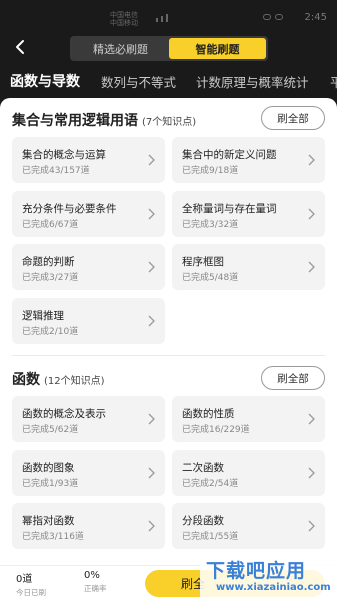  Describe the element at coordinates (210, 225) in the screenshot. I see `card-progress: 已完成3/32道` at that location.